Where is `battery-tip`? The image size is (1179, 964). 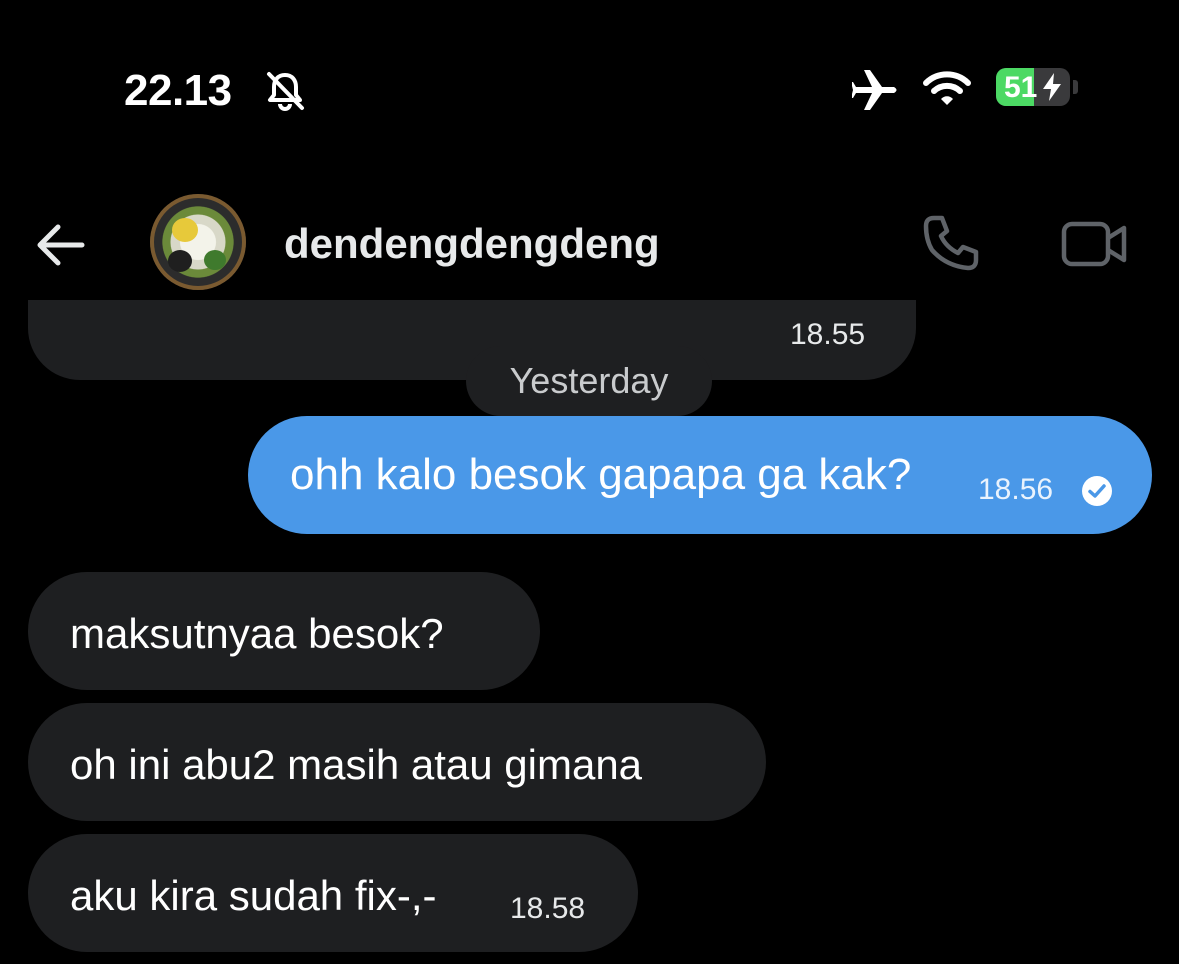
battery-tip is located at coordinates (1075, 87).